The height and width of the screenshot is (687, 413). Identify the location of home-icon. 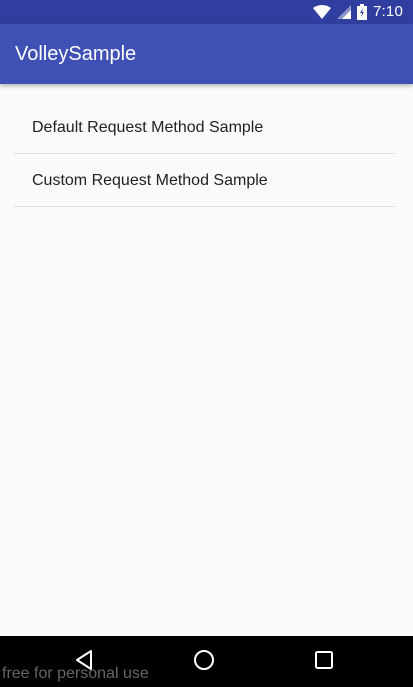
(204, 662).